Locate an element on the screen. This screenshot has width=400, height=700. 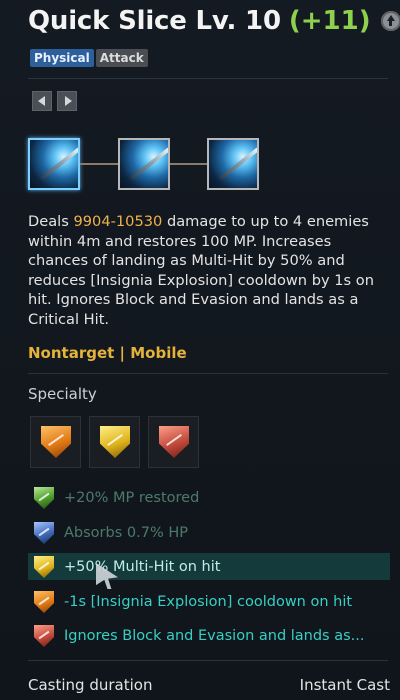
specialty-yellow-shield-icon is located at coordinates (115, 442).